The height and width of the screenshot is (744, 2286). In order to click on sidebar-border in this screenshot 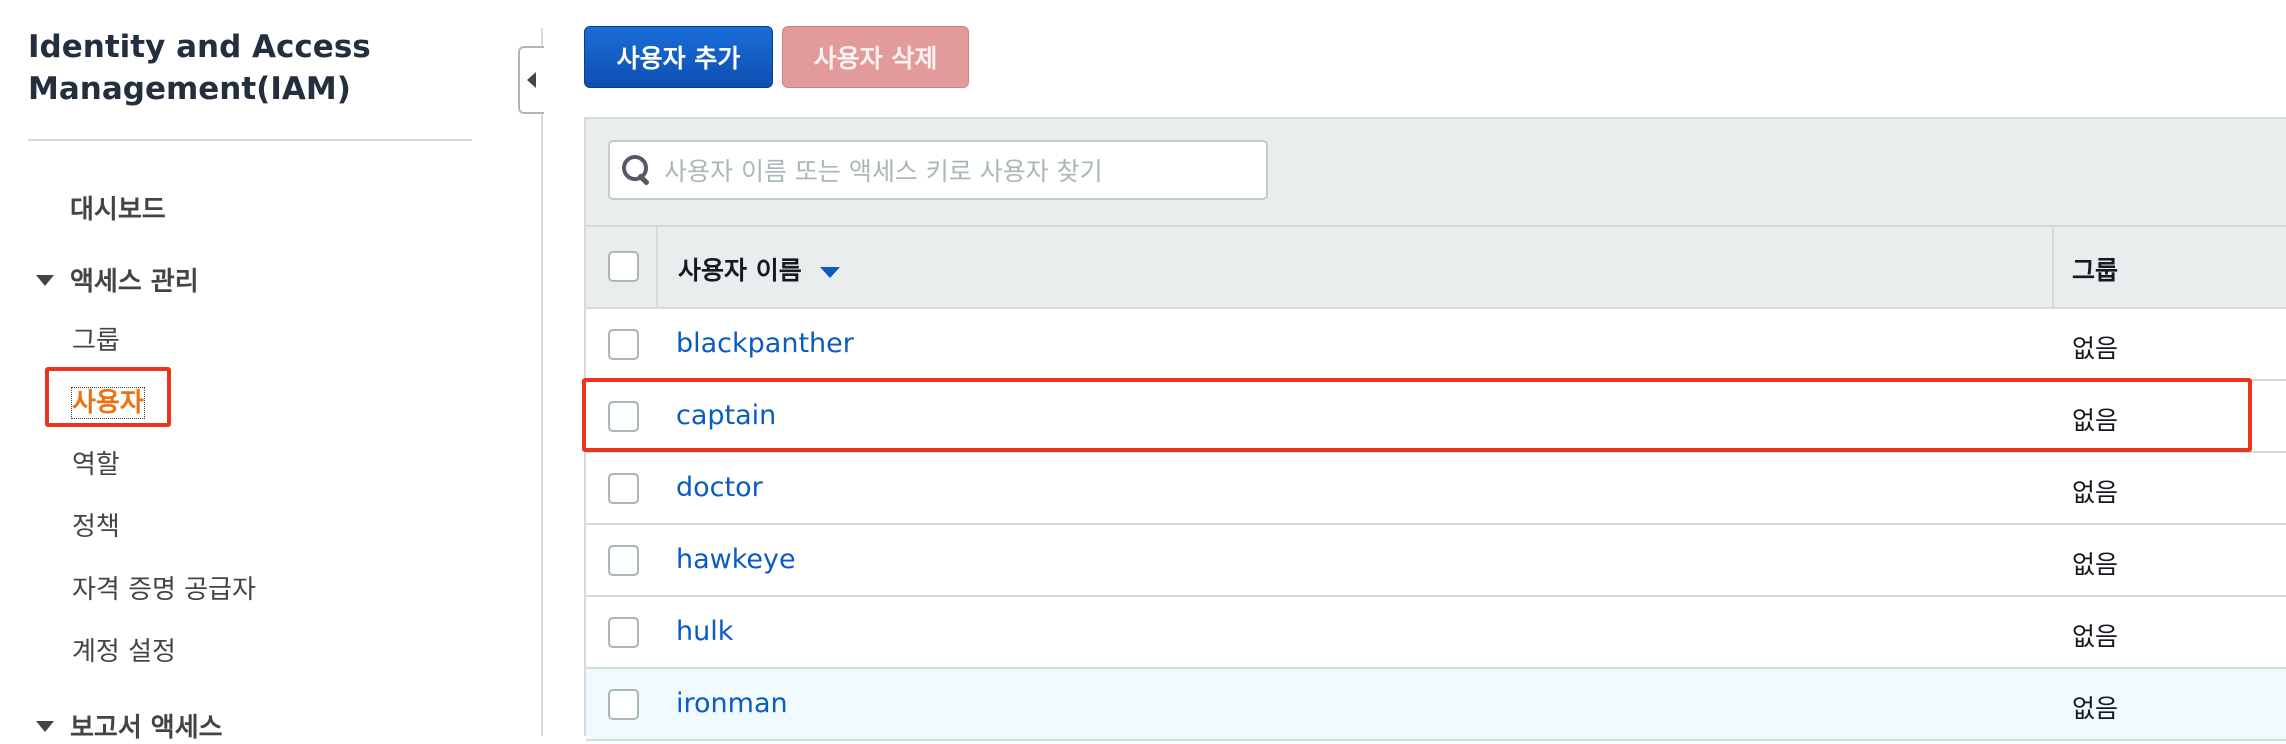, I will do `click(542, 382)`.